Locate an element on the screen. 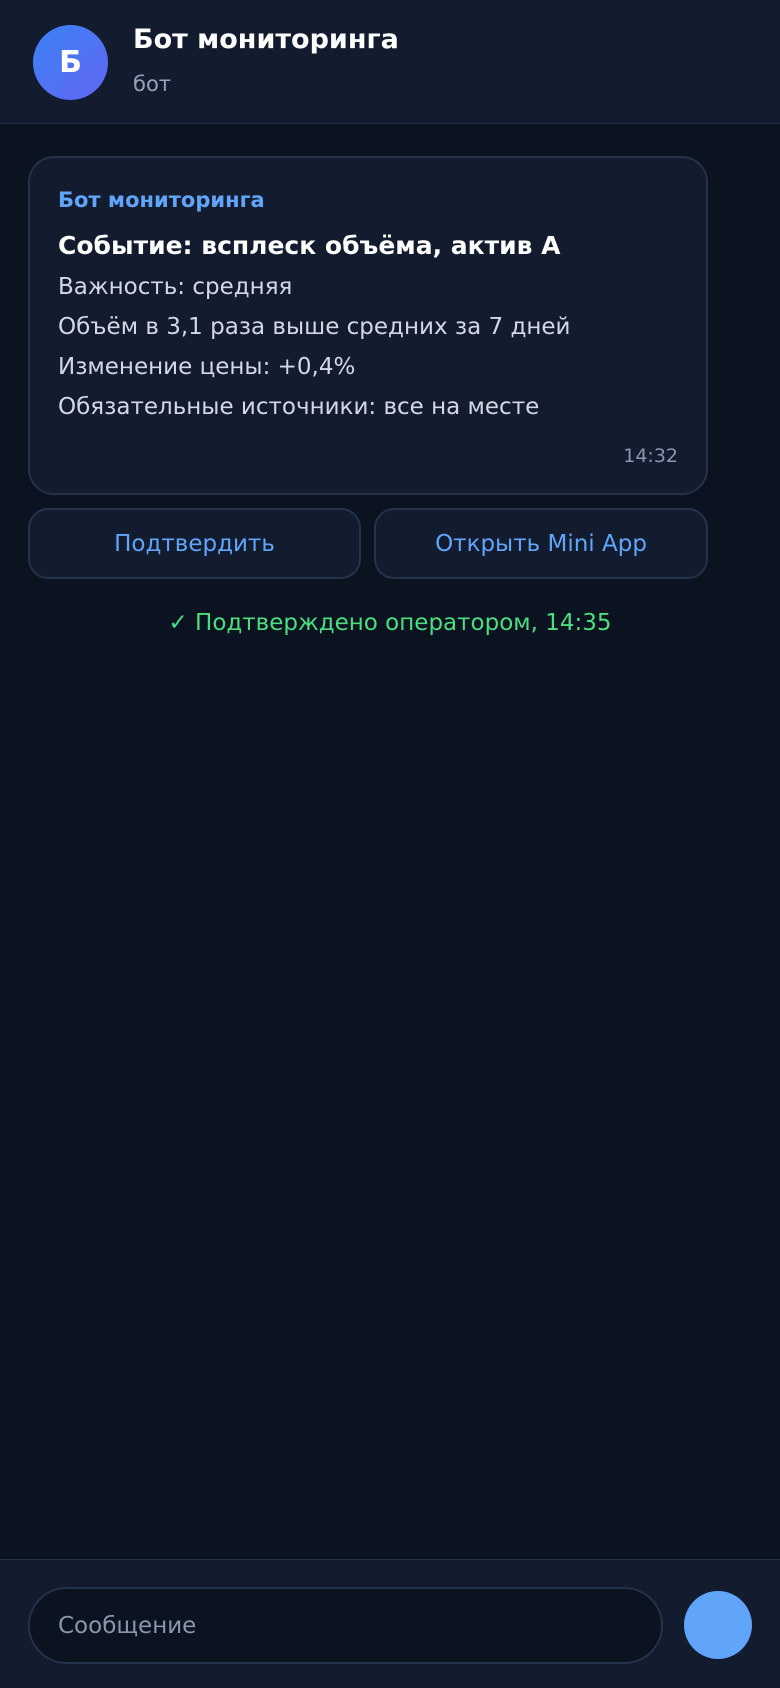  message-composer is located at coordinates (390, 1623).